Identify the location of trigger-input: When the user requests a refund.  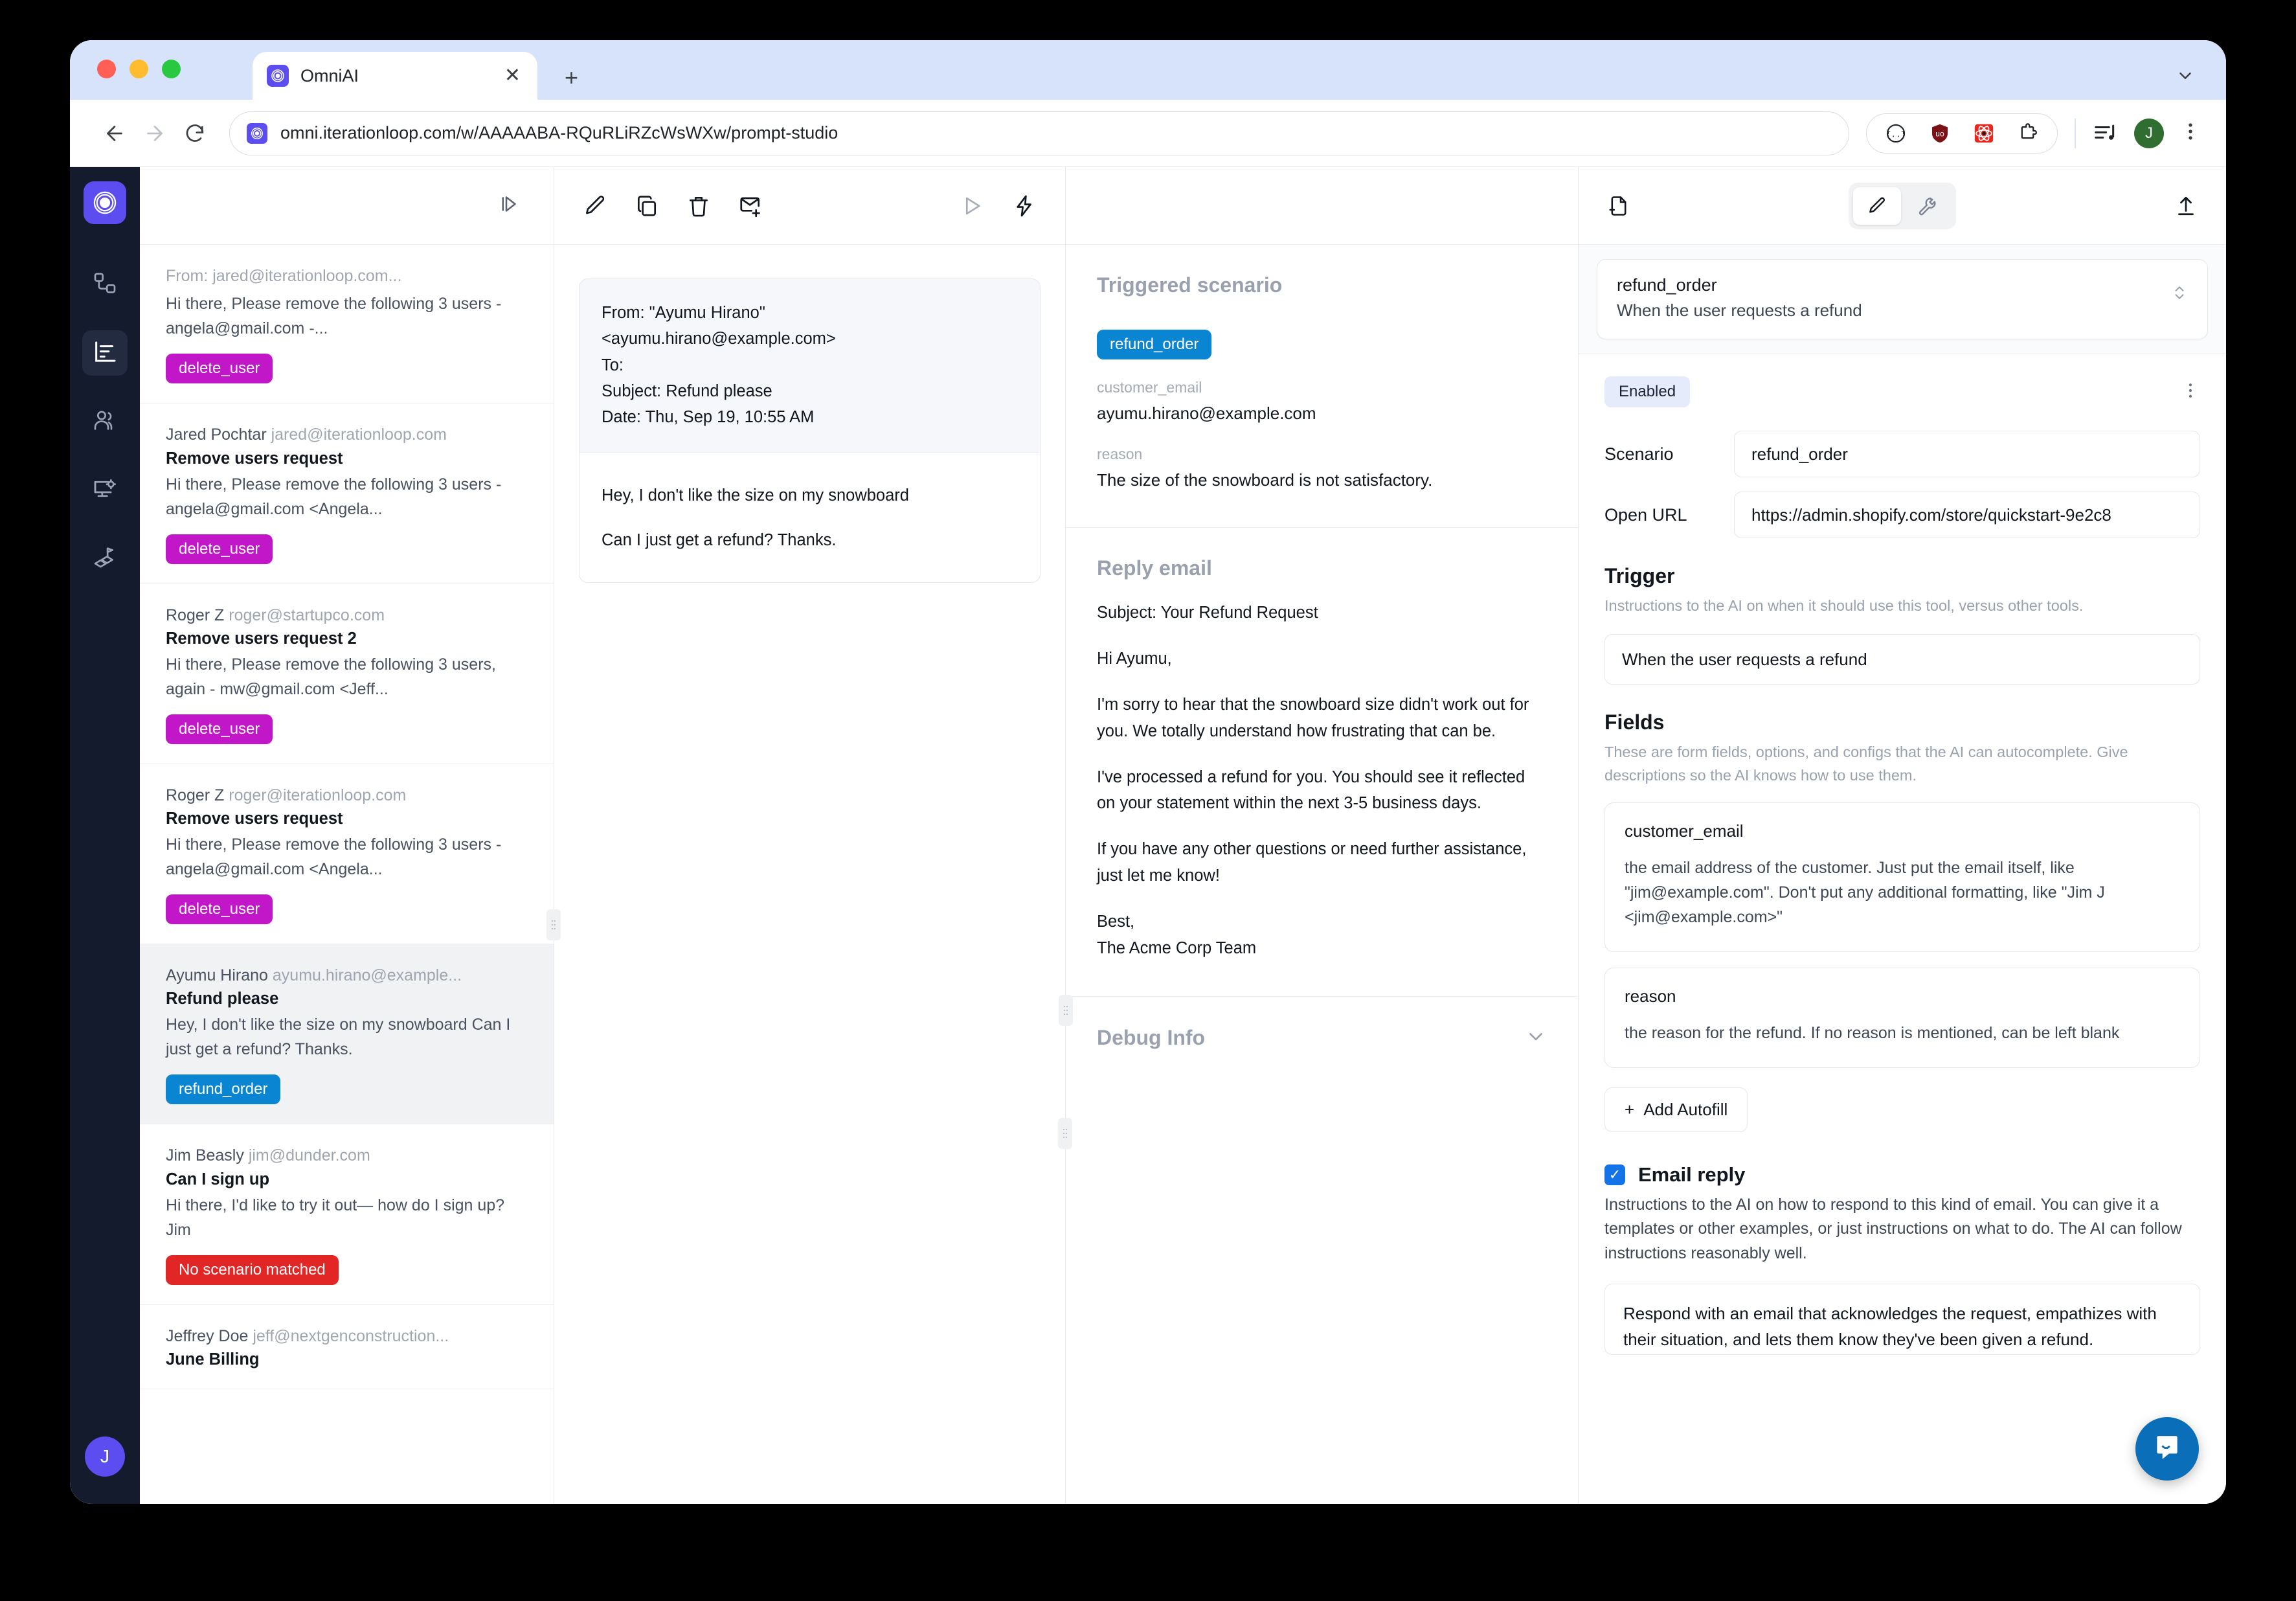
(1902, 659).